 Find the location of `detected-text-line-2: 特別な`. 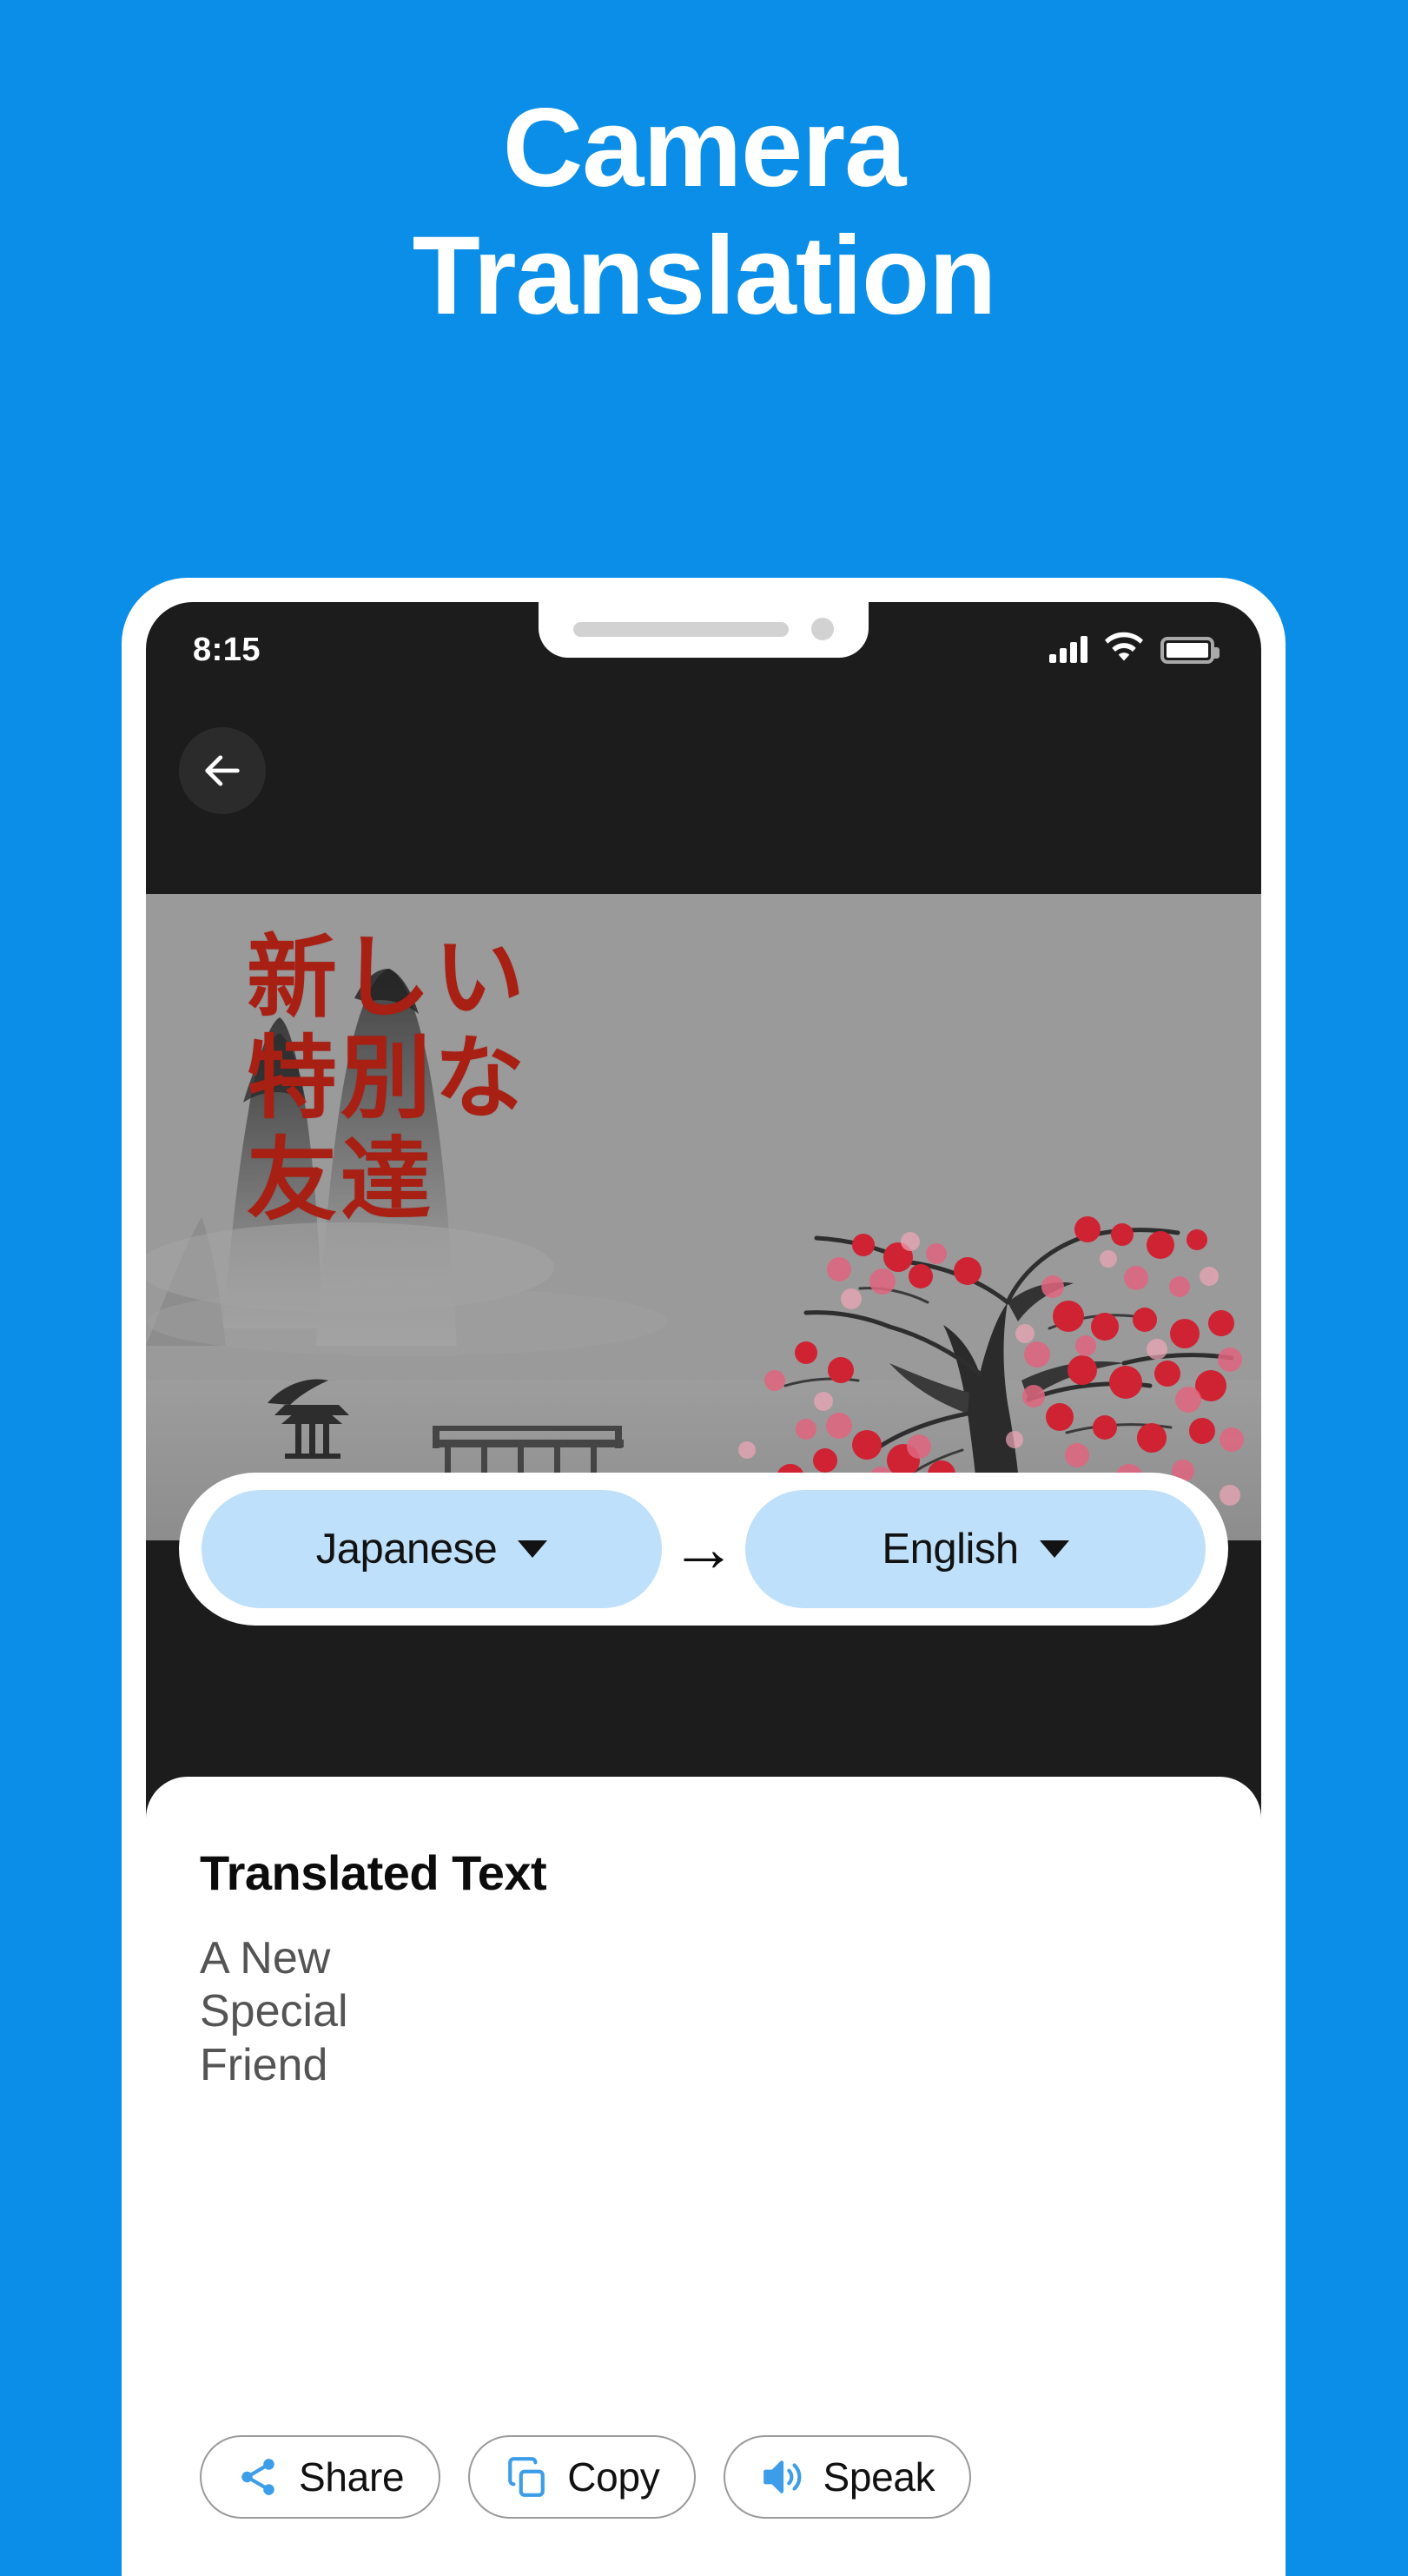

detected-text-line-2: 特別な is located at coordinates (388, 1078).